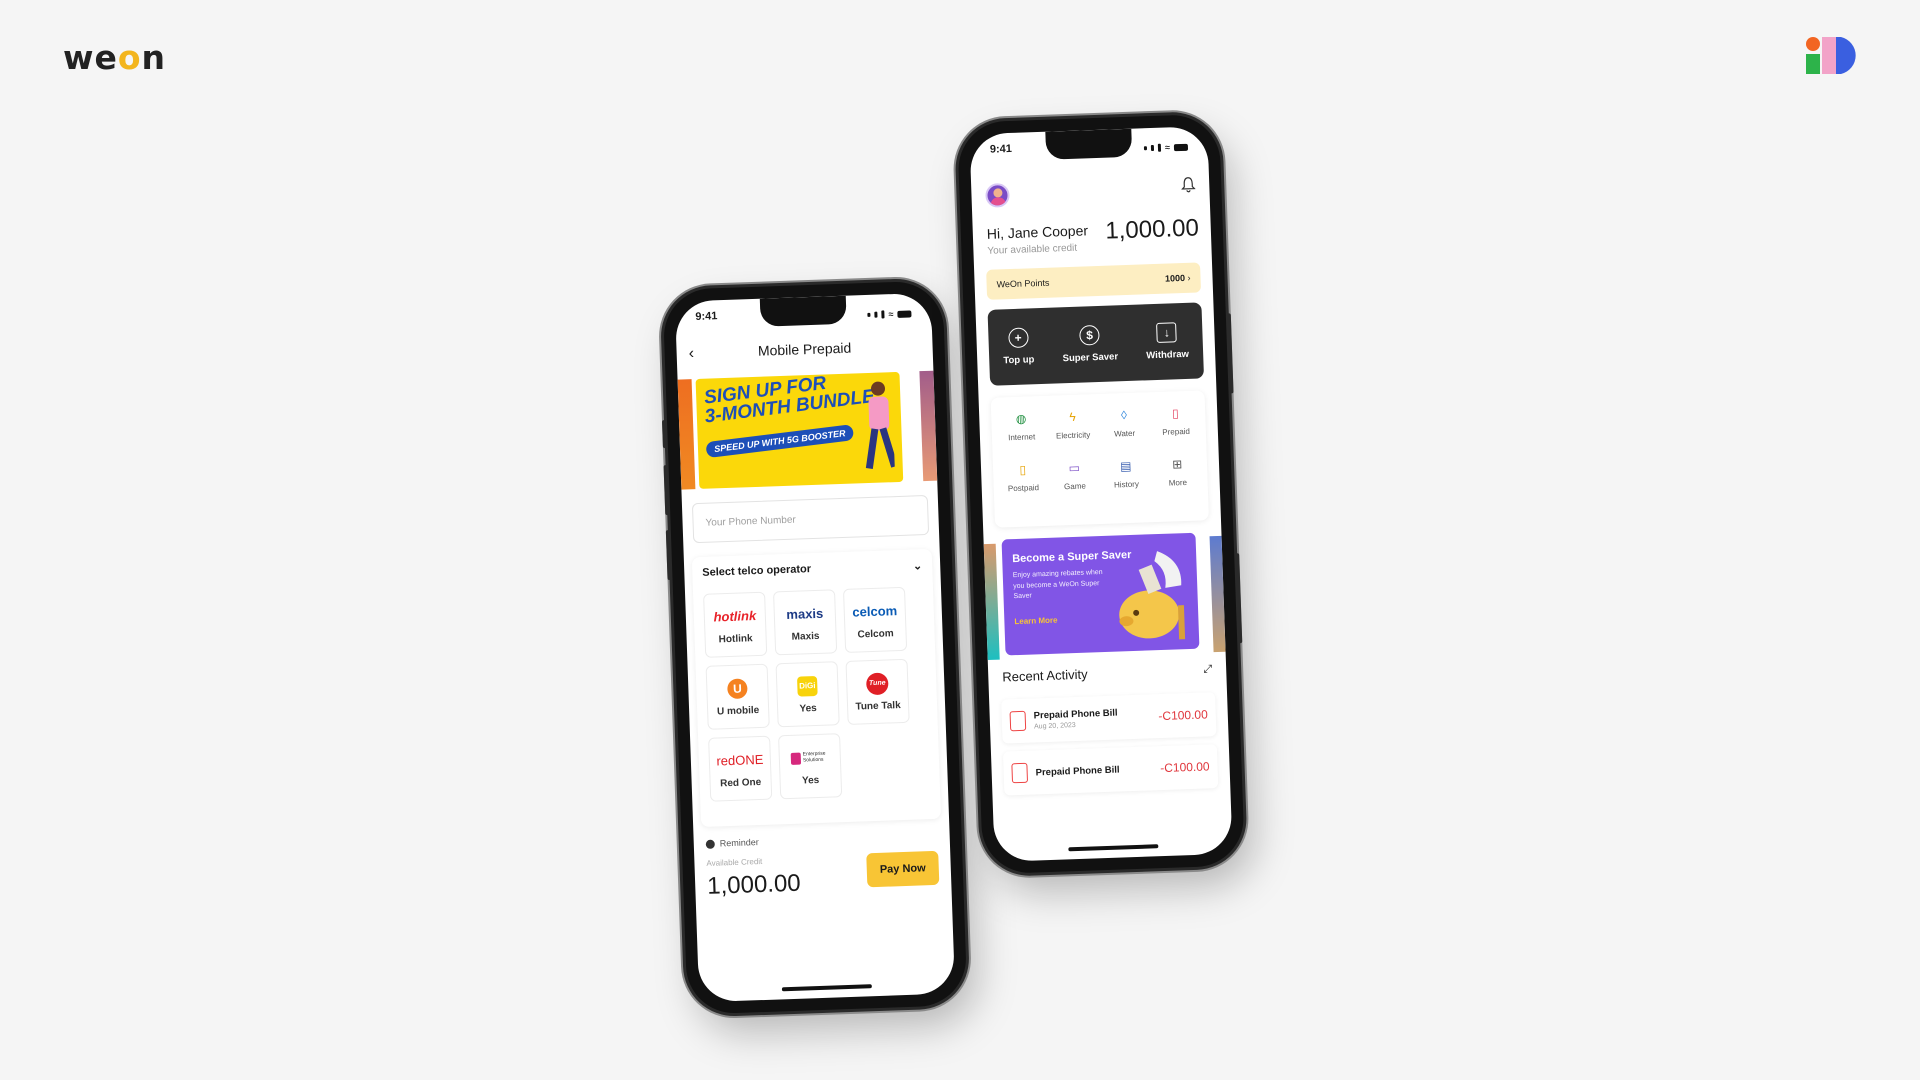 The height and width of the screenshot is (1080, 1920). I want to click on drop-icon: ◊, so click(1124, 415).